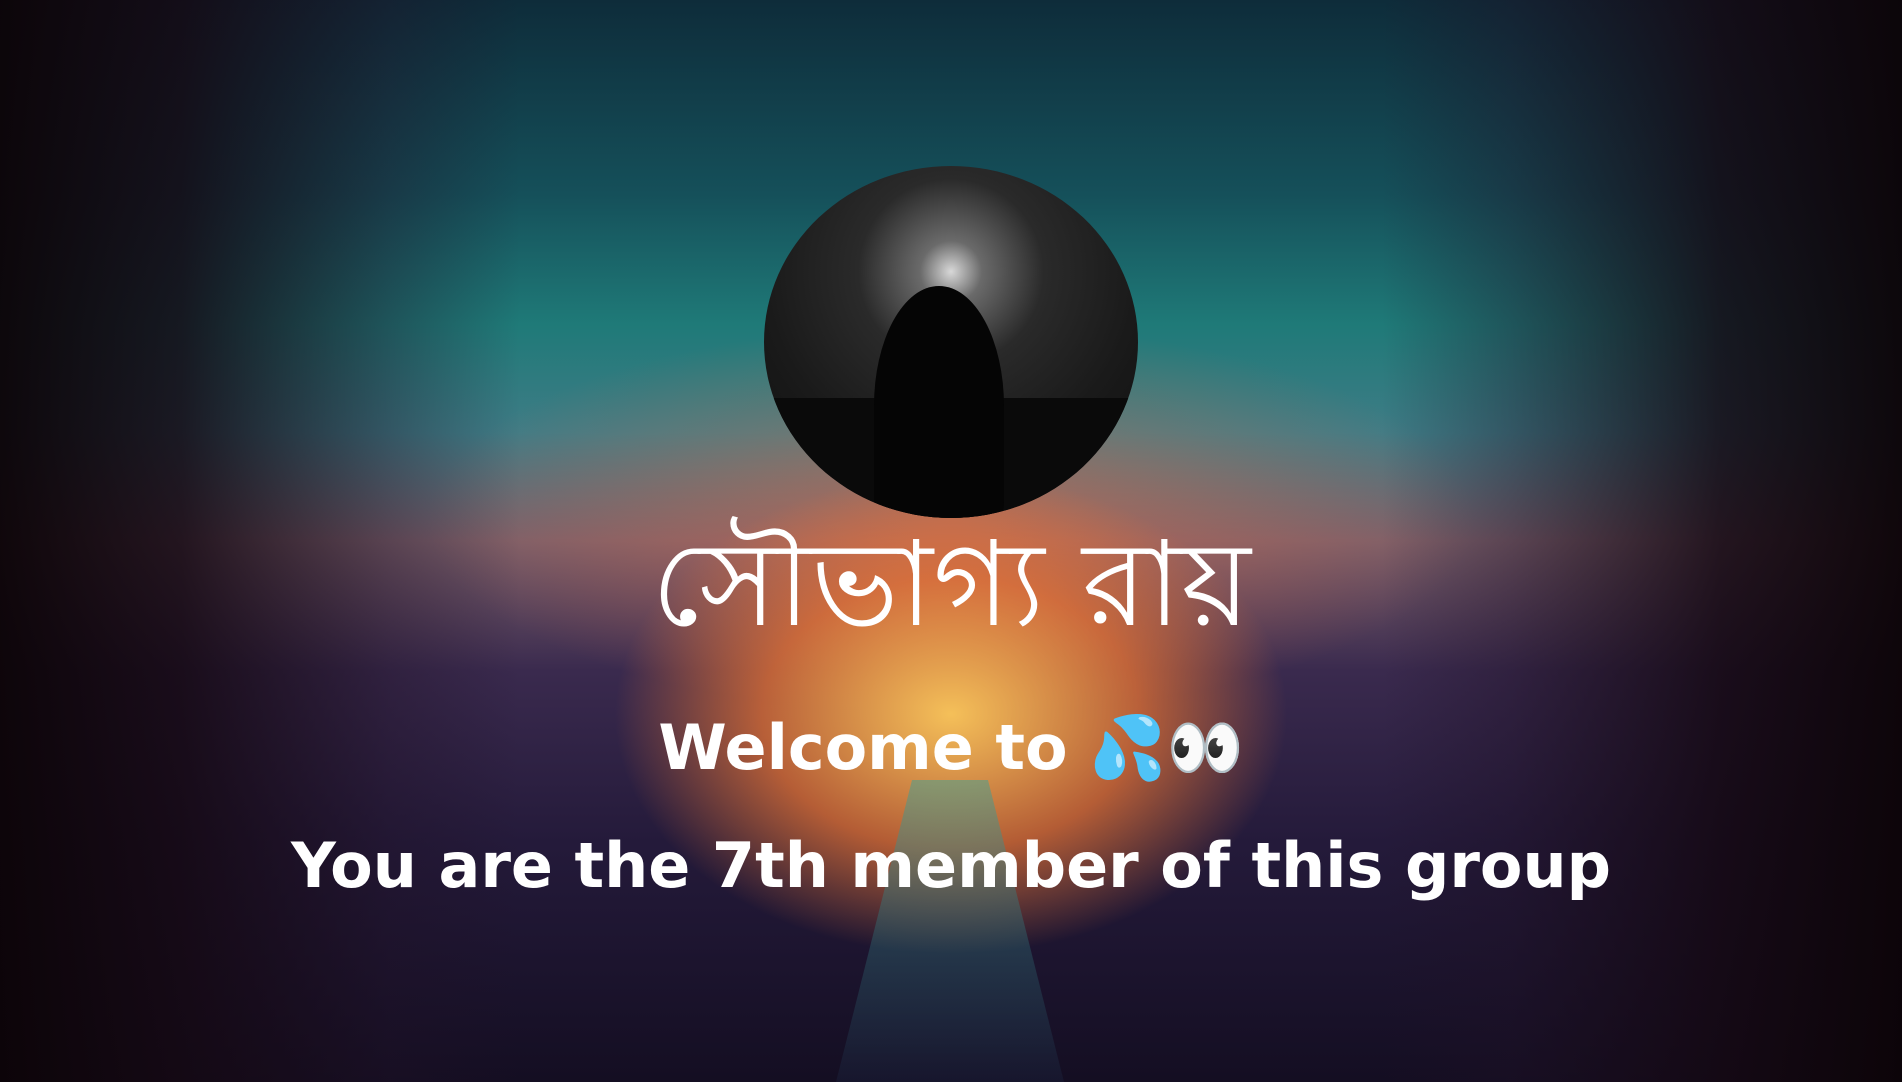 This screenshot has width=1902, height=1082. What do you see at coordinates (939, 402) in the screenshot?
I see `avatar-silhouette` at bounding box center [939, 402].